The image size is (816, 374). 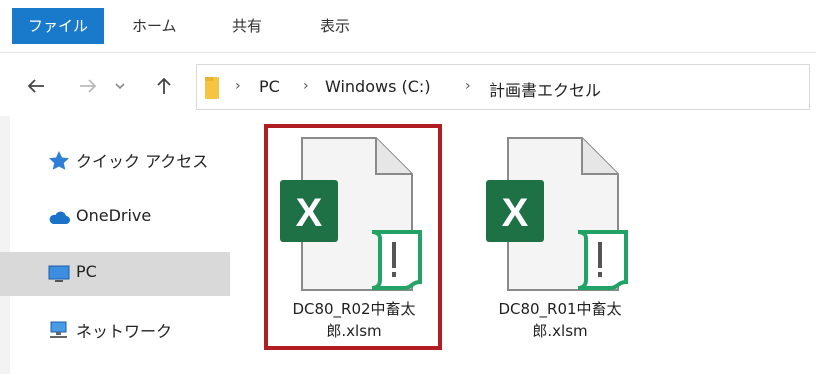 I want to click on sidebar-item-network: ネットワーク, so click(x=115, y=330).